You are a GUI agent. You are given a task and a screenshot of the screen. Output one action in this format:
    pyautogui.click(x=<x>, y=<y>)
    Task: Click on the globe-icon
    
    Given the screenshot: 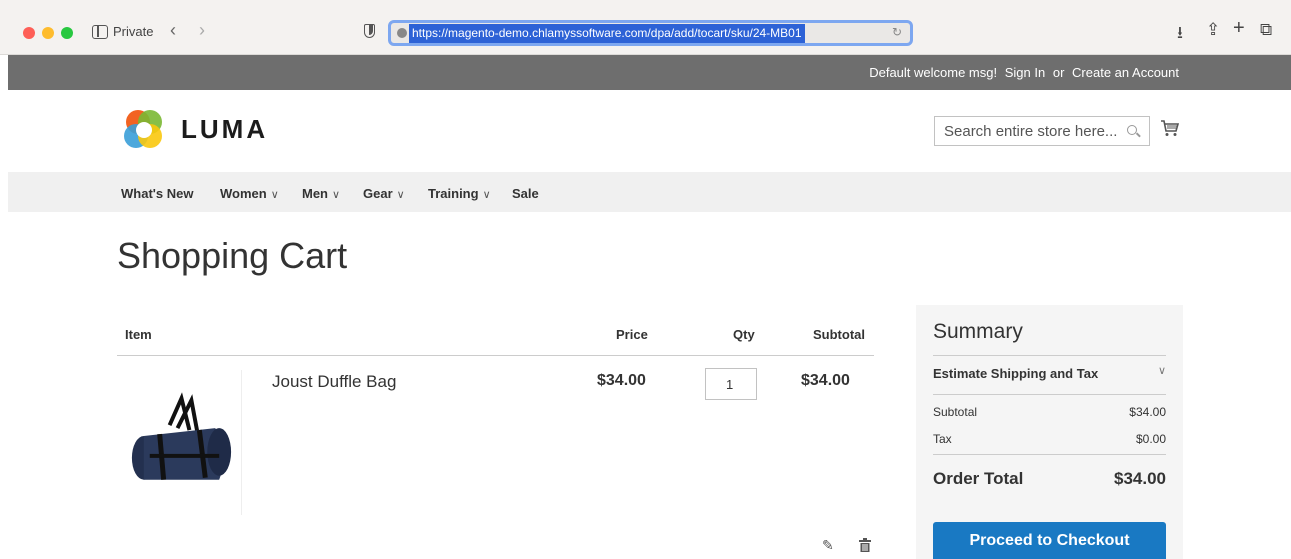 What is the action you would take?
    pyautogui.click(x=402, y=33)
    